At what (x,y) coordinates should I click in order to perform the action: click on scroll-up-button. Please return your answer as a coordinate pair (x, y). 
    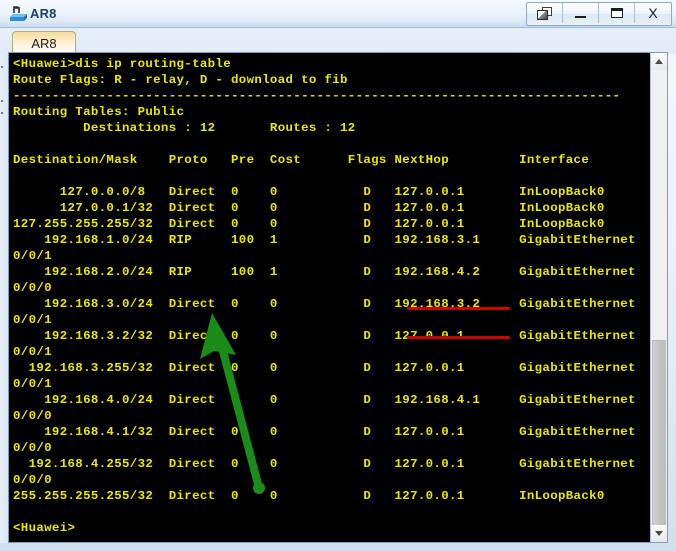
    Looking at the image, I should click on (659, 61).